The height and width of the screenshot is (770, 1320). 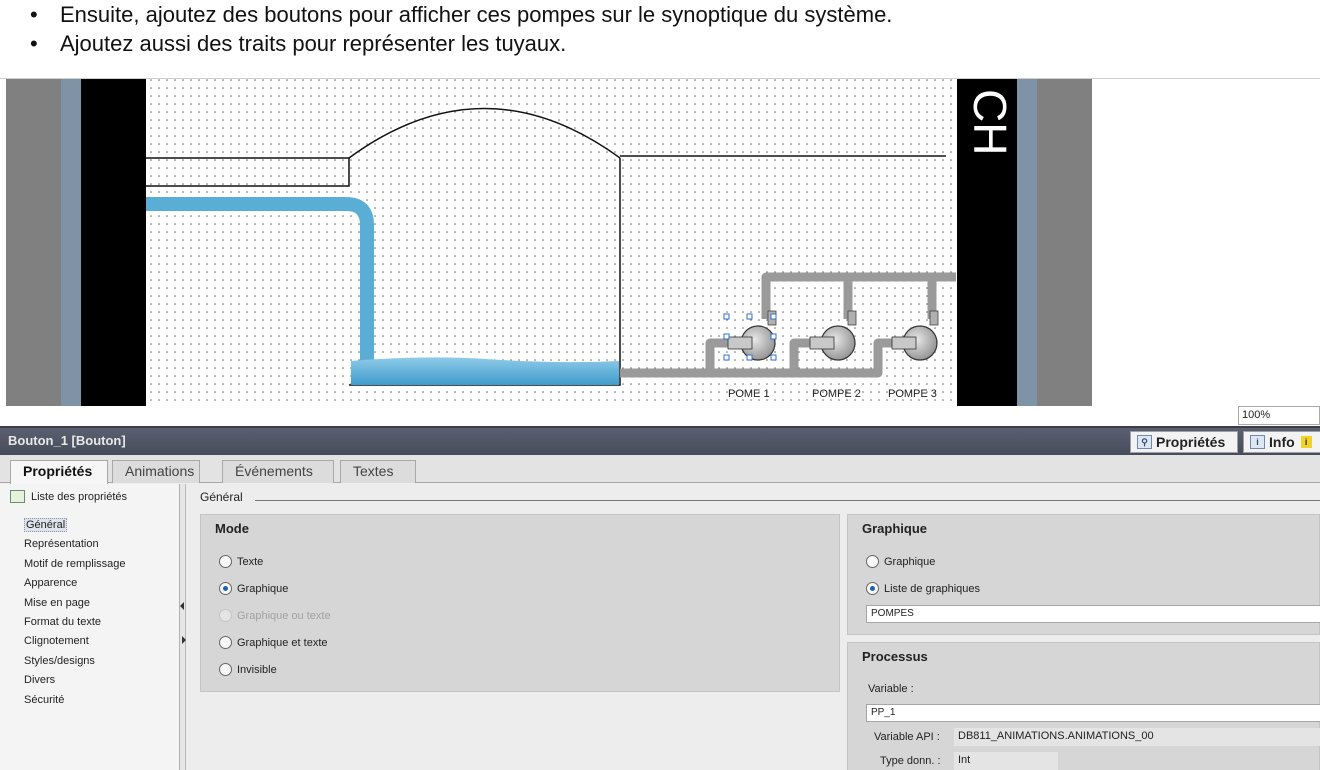 What do you see at coordinates (282, 642) in the screenshot?
I see `radio-mode-graphic-and-text-label: Graphique et texte` at bounding box center [282, 642].